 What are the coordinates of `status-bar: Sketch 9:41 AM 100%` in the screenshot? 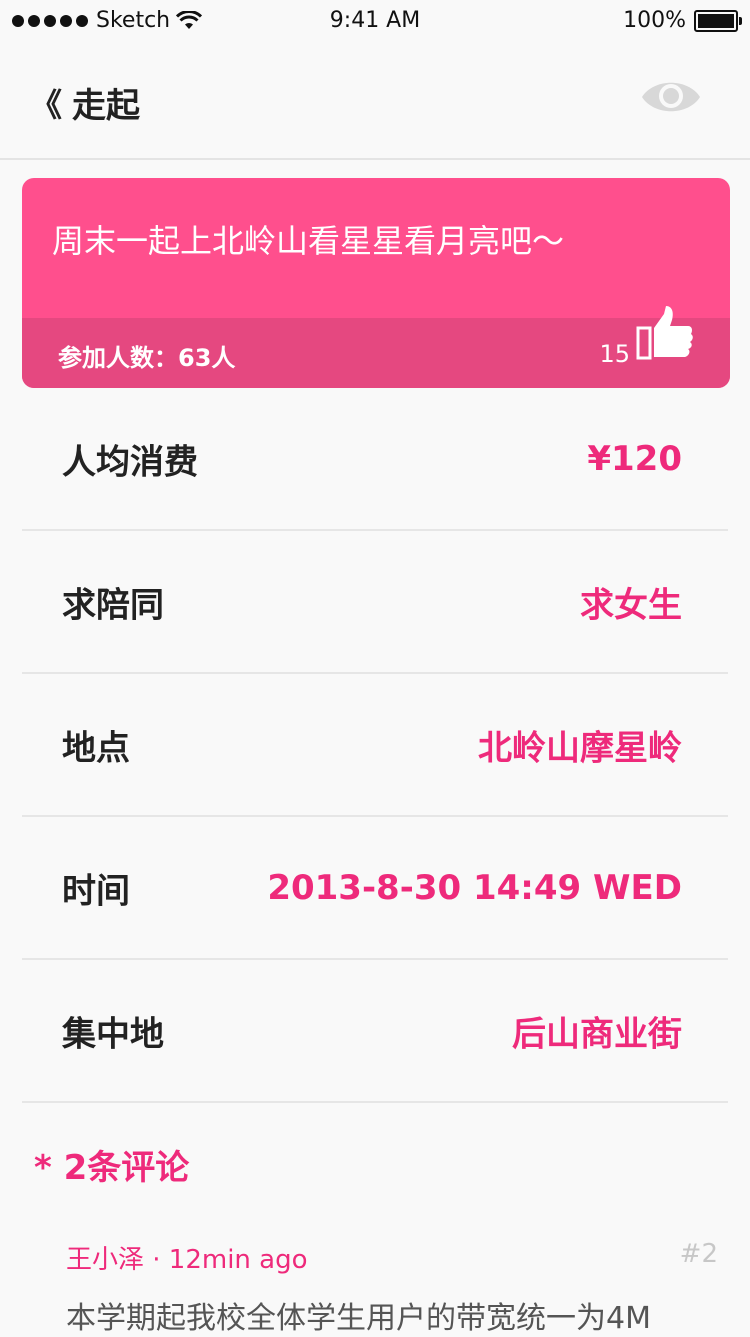 It's located at (375, 20).